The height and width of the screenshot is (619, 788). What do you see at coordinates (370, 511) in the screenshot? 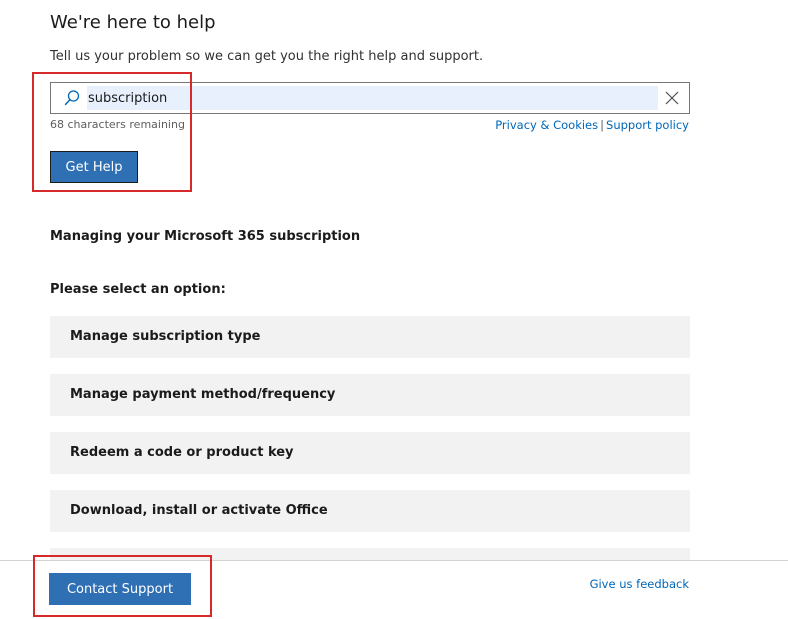
I see `option-download-install-office: Download, install or activate Office` at bounding box center [370, 511].